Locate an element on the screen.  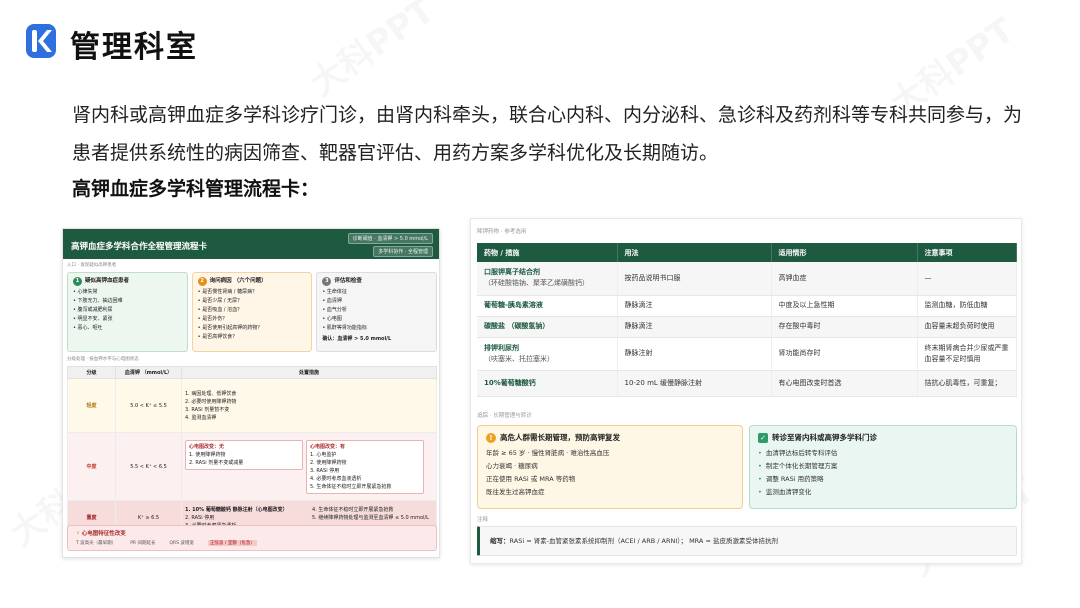
list-item: • 肌酐等肾功能指标 is located at coordinates (344, 328).